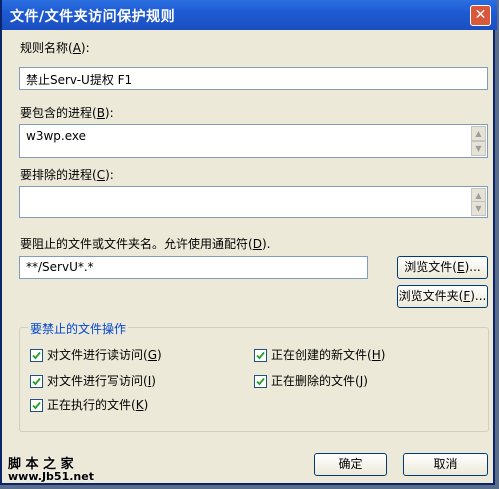  Describe the element at coordinates (445, 464) in the screenshot. I see `cancel-button: 取消` at that location.